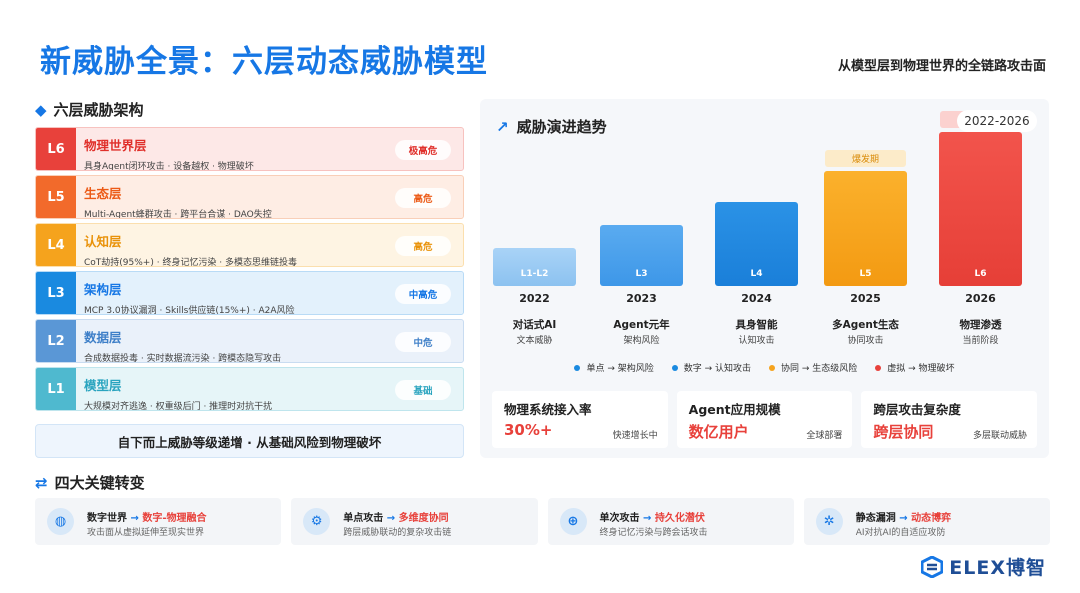 Image resolution: width=1080 pixels, height=593 pixels. I want to click on stage-label: 多Agent生态, so click(865, 325).